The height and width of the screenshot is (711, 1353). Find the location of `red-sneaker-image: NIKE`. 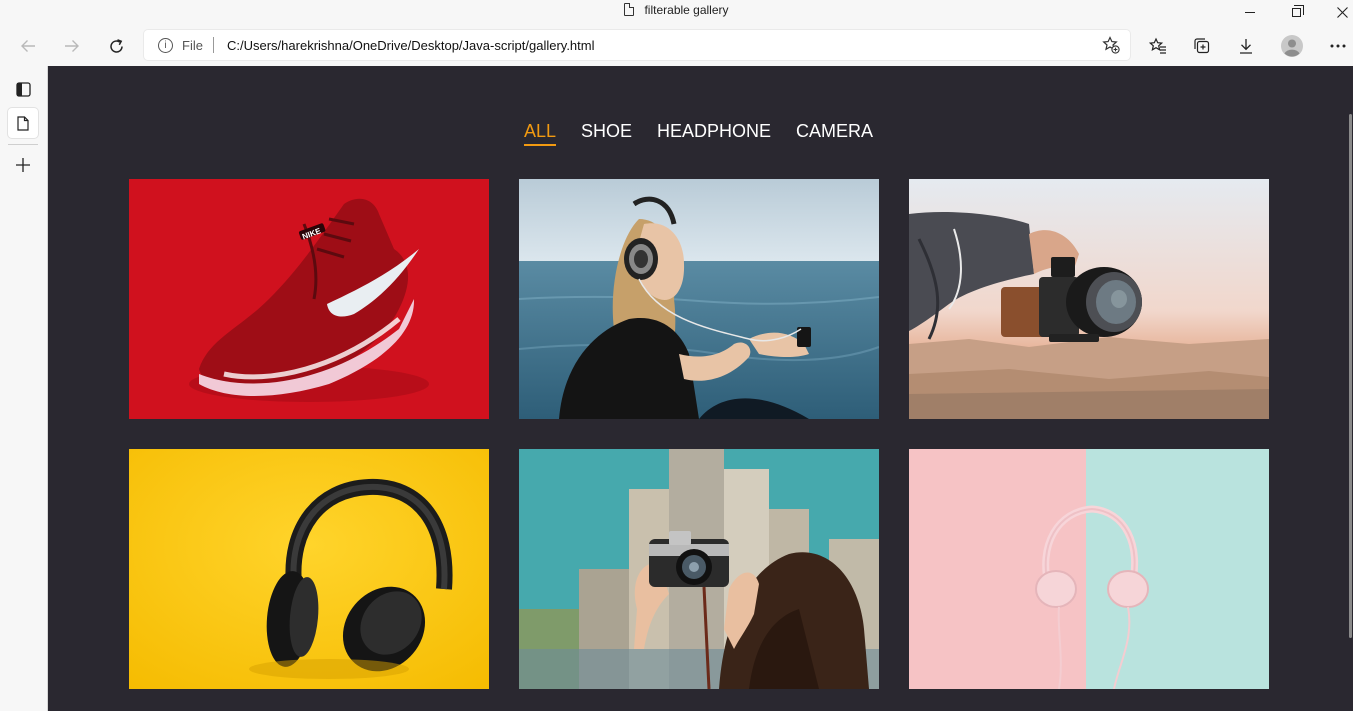

red-sneaker-image: NIKE is located at coordinates (309, 299).